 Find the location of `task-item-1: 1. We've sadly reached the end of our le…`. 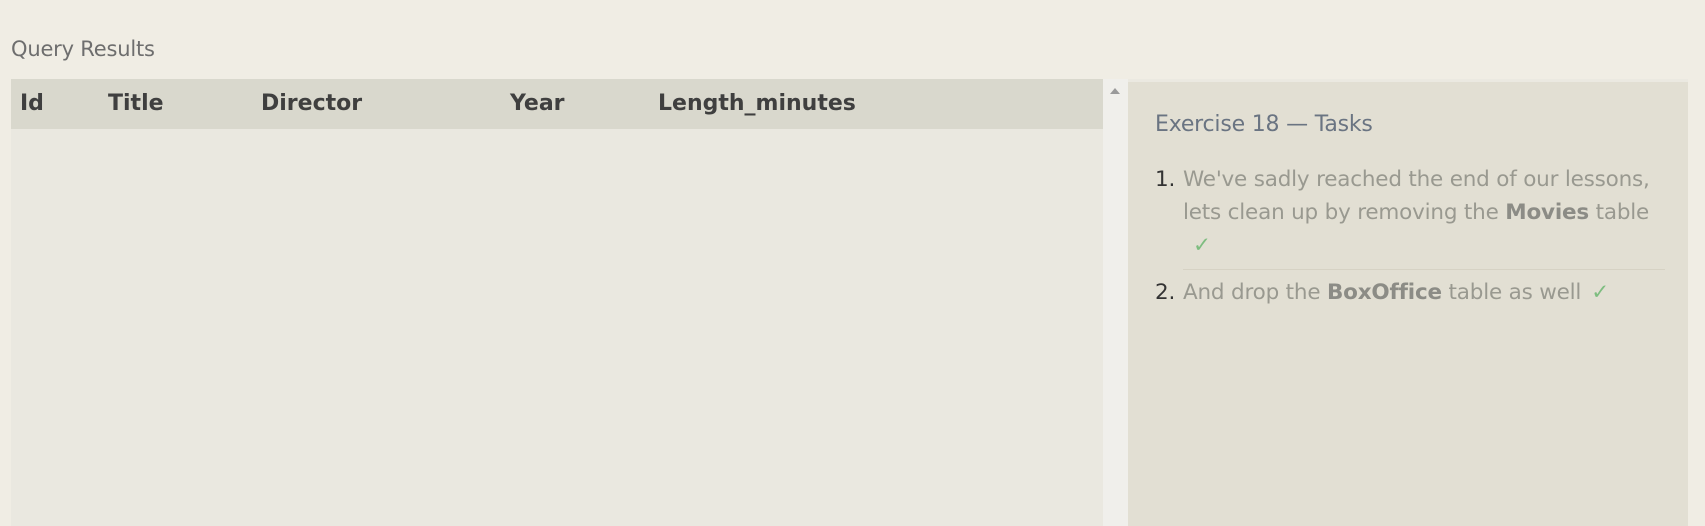

task-item-1: 1. We've sadly reached the end of our le… is located at coordinates (1409, 212).